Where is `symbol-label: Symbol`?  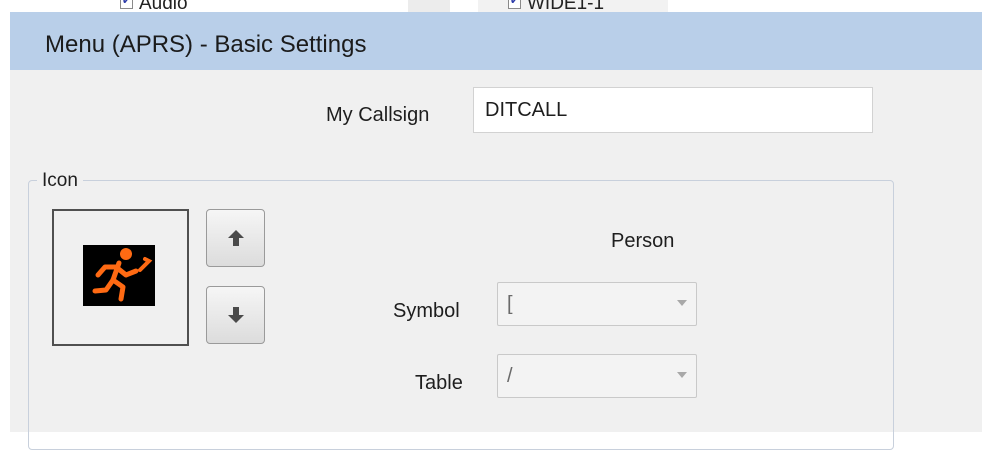 symbol-label: Symbol is located at coordinates (426, 311).